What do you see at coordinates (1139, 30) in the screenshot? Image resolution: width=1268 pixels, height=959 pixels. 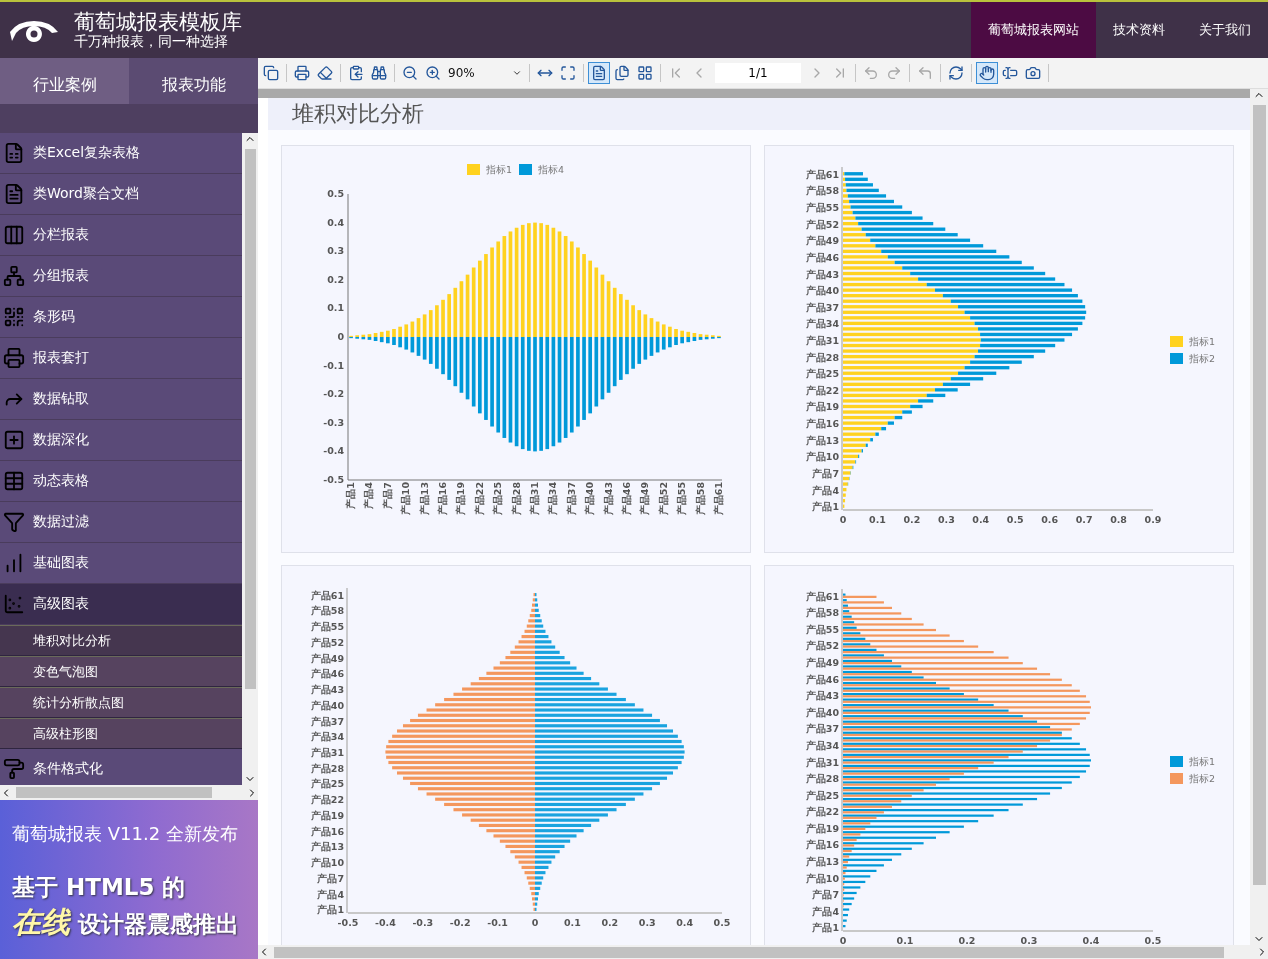 I see `nav-link: 技术资料` at bounding box center [1139, 30].